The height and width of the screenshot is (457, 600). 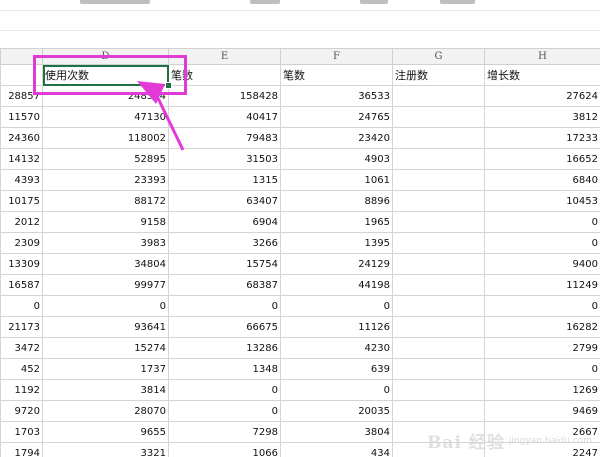 I want to click on cell-h: 9400, so click(x=542, y=264).